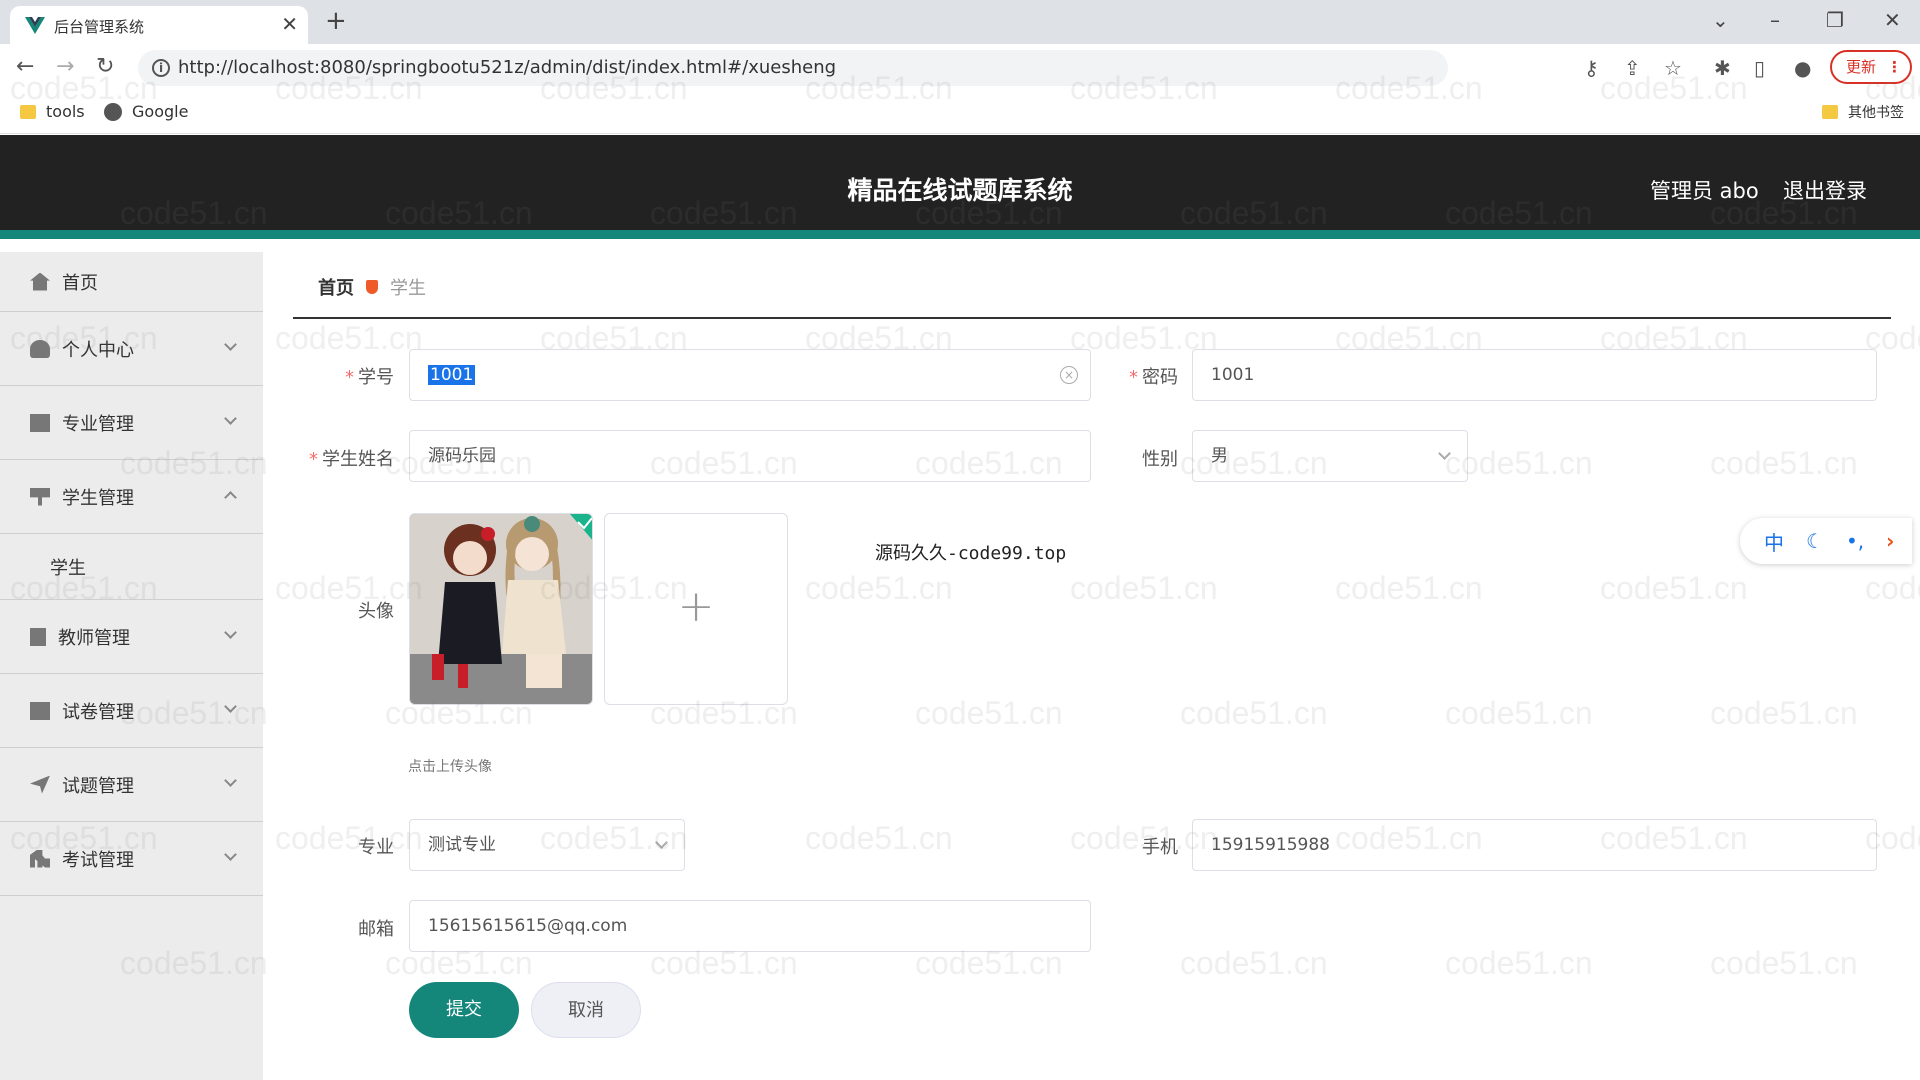 The height and width of the screenshot is (1080, 1920). Describe the element at coordinates (98, 498) in the screenshot. I see `sidebar-item-label: 学生管理` at that location.